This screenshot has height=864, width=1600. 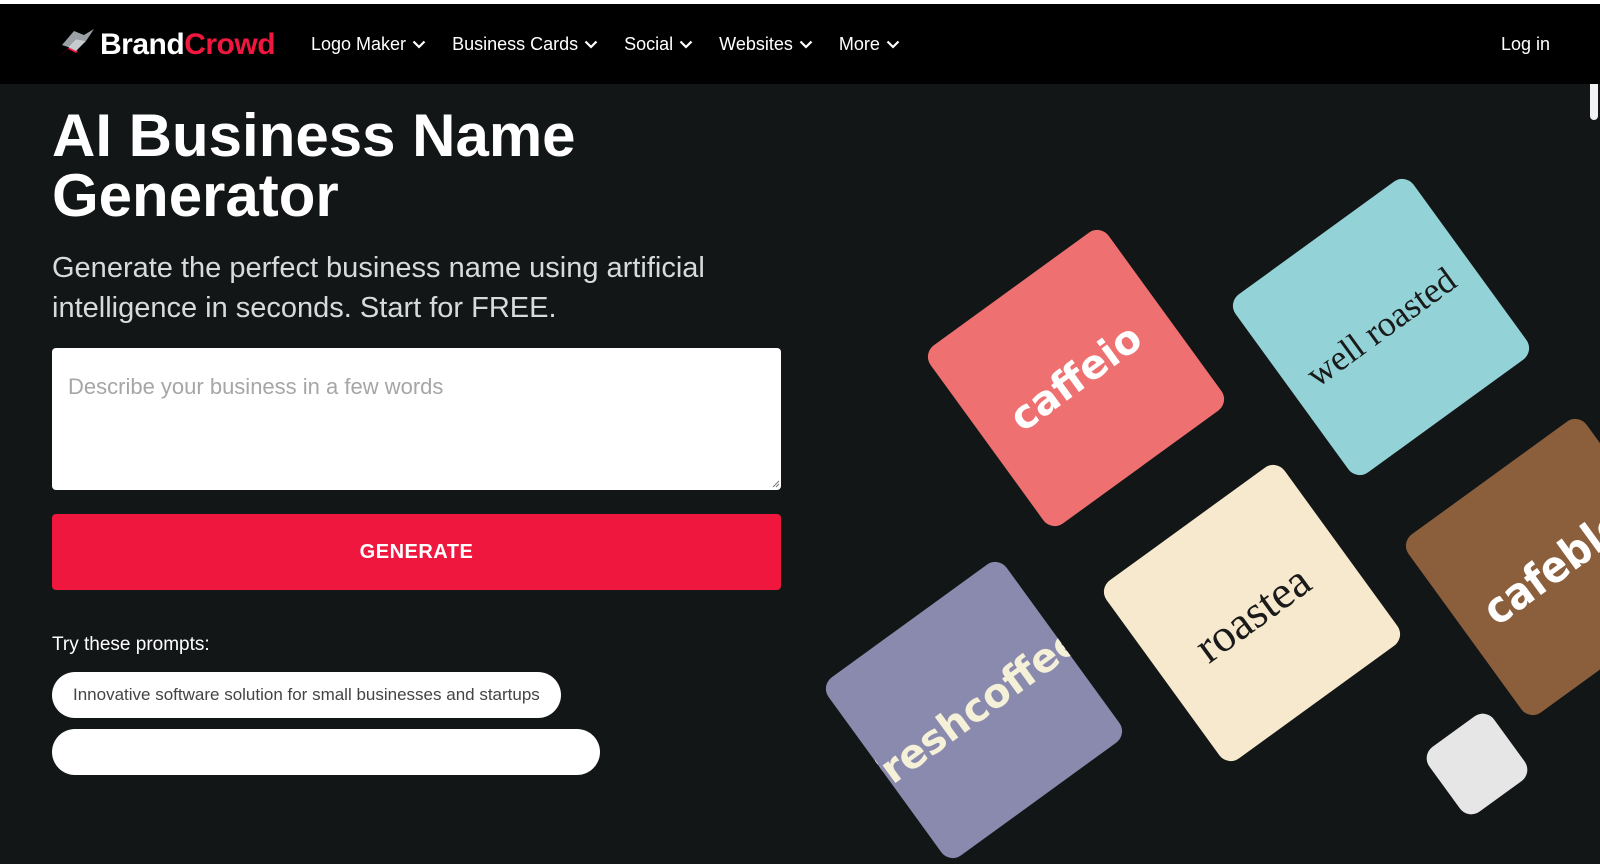 I want to click on card-name: cafeble, so click(x=1536, y=567).